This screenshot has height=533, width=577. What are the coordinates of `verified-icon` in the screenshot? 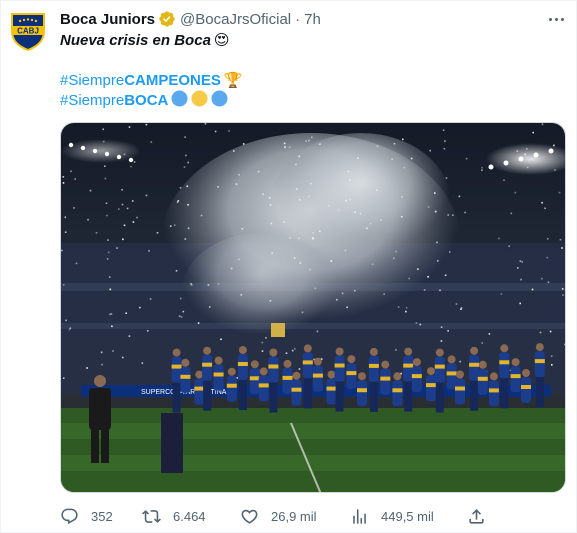 It's located at (167, 19).